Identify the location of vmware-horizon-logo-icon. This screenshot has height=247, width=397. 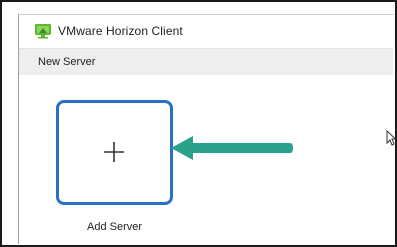
(43, 31).